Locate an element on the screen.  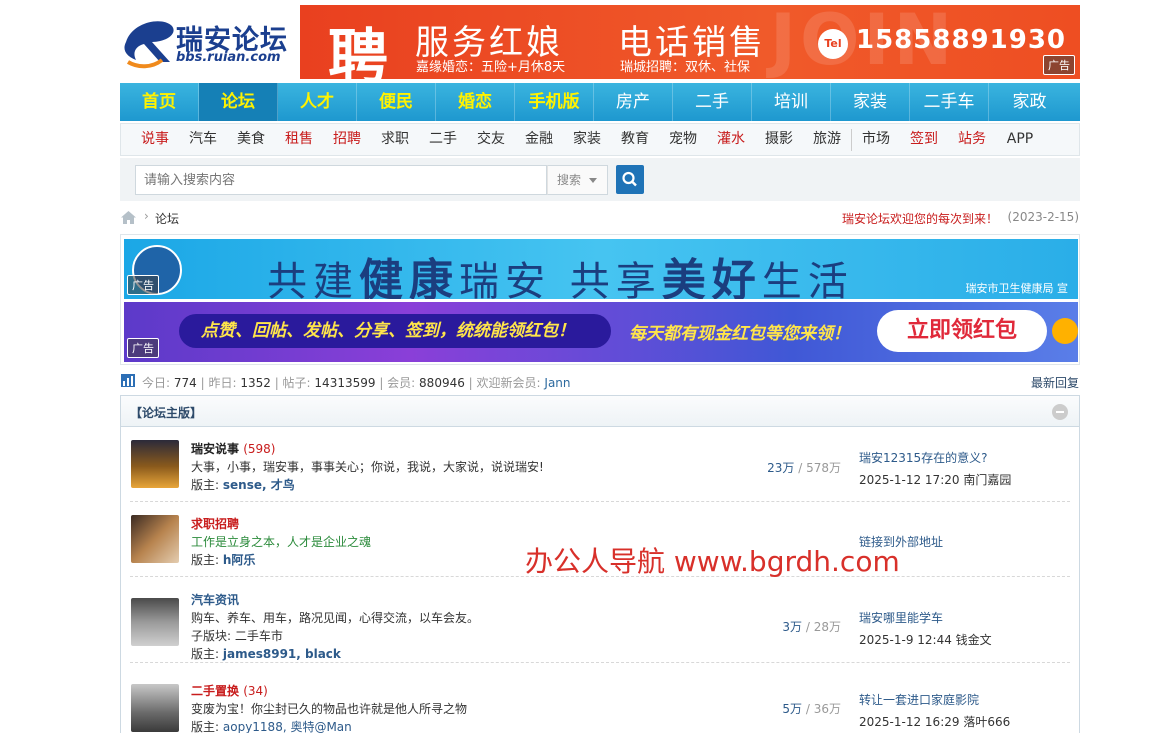
subnav-item-recruit: 招聘 is located at coordinates (347, 139).